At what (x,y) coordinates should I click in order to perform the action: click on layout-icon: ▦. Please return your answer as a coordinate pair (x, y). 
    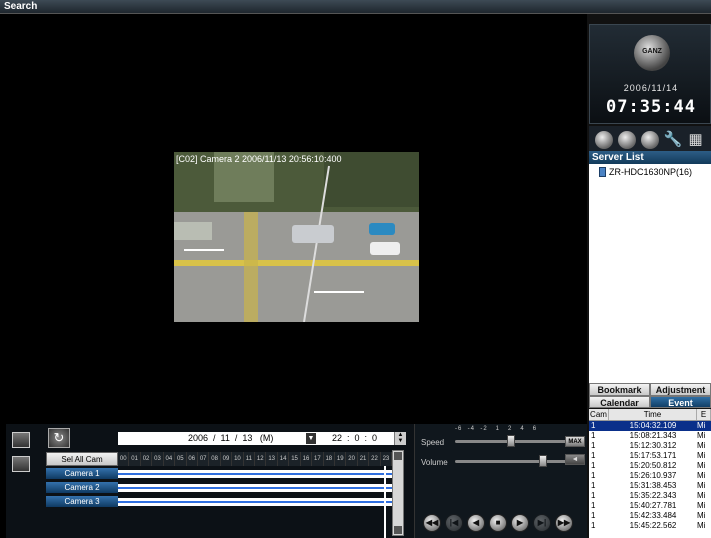
    Looking at the image, I should click on (696, 140).